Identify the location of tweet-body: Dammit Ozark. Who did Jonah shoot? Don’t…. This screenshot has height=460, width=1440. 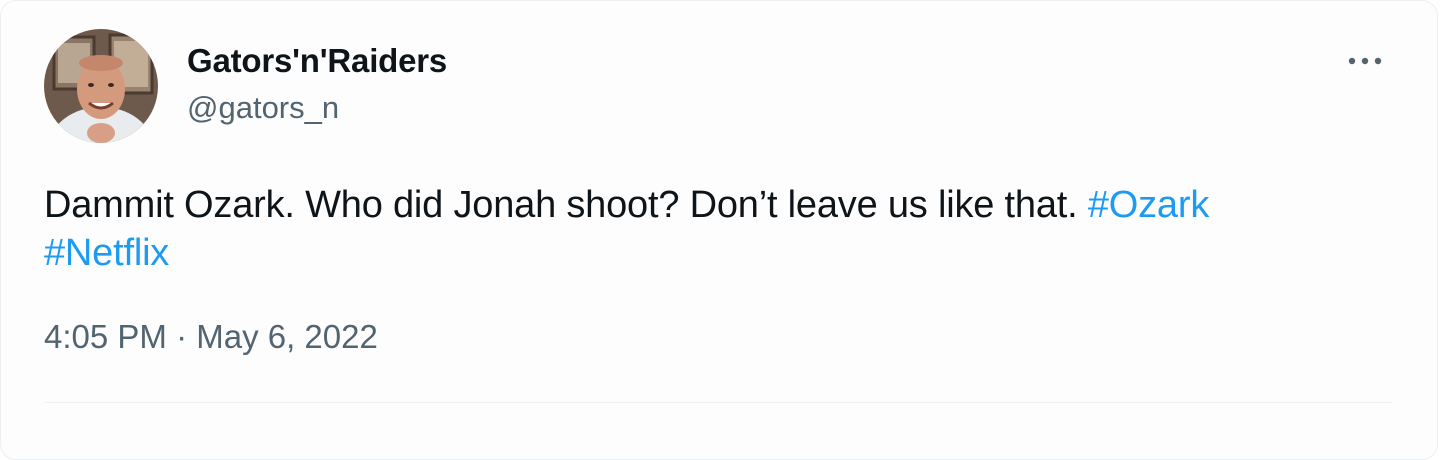
(566, 205).